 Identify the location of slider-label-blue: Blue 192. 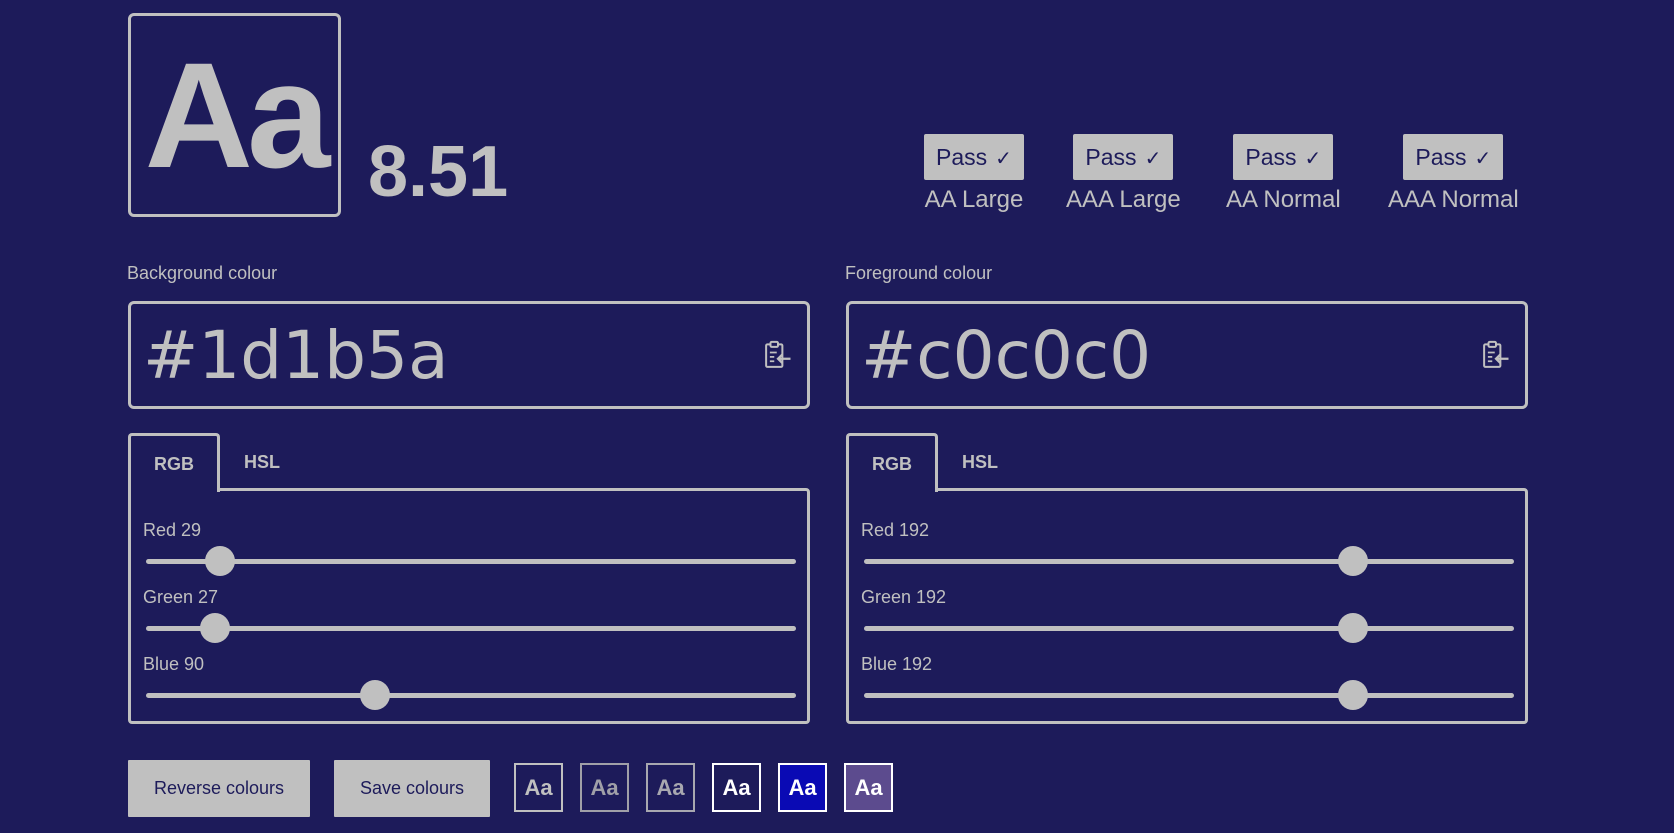
(897, 664).